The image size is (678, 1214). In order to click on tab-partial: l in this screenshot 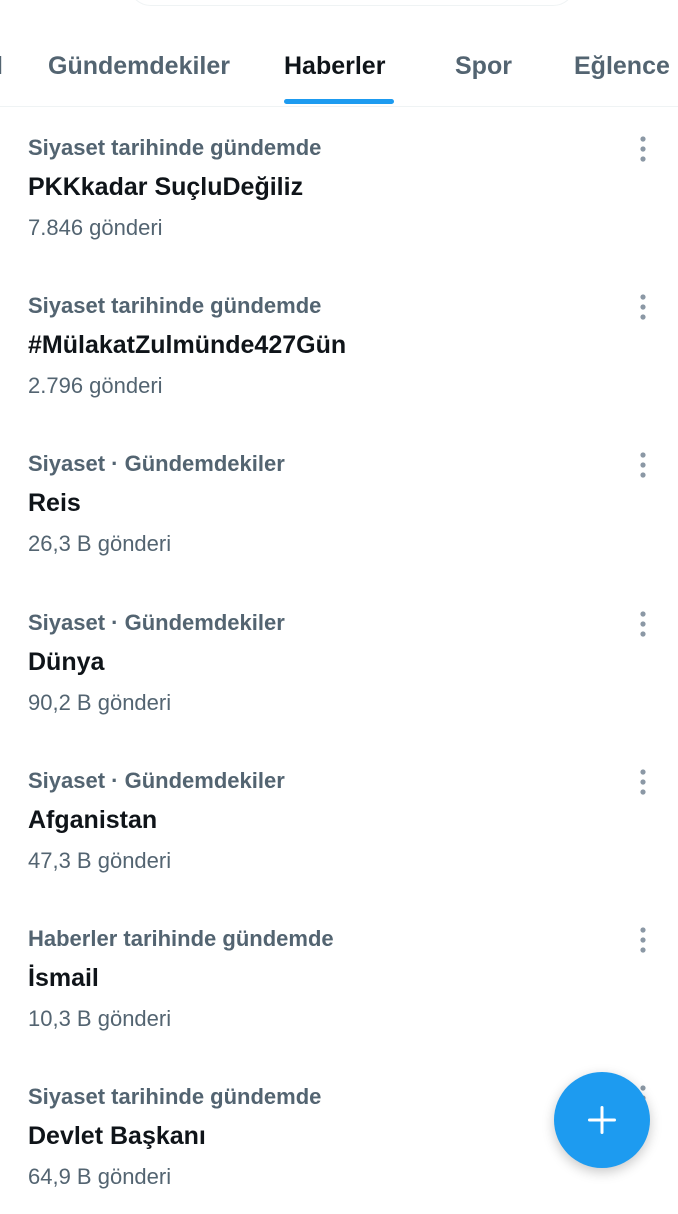, I will do `click(4, 53)`.